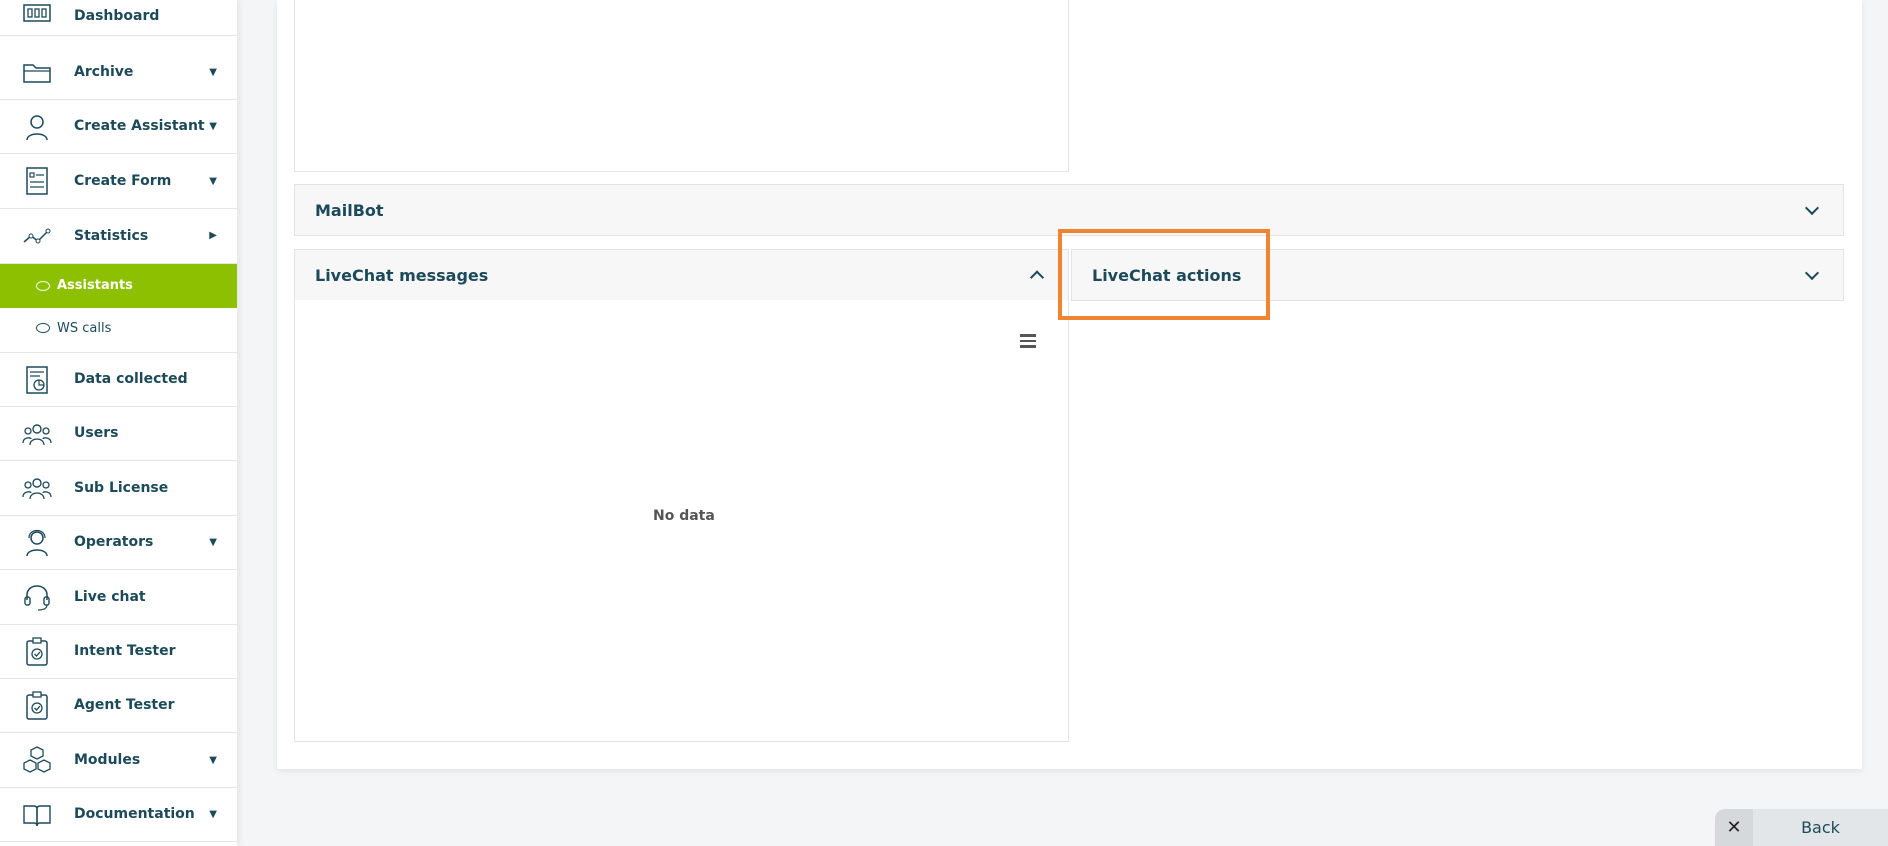 The width and height of the screenshot is (1888, 846). I want to click on sidebar-item-label: Intent Tester, so click(125, 651).